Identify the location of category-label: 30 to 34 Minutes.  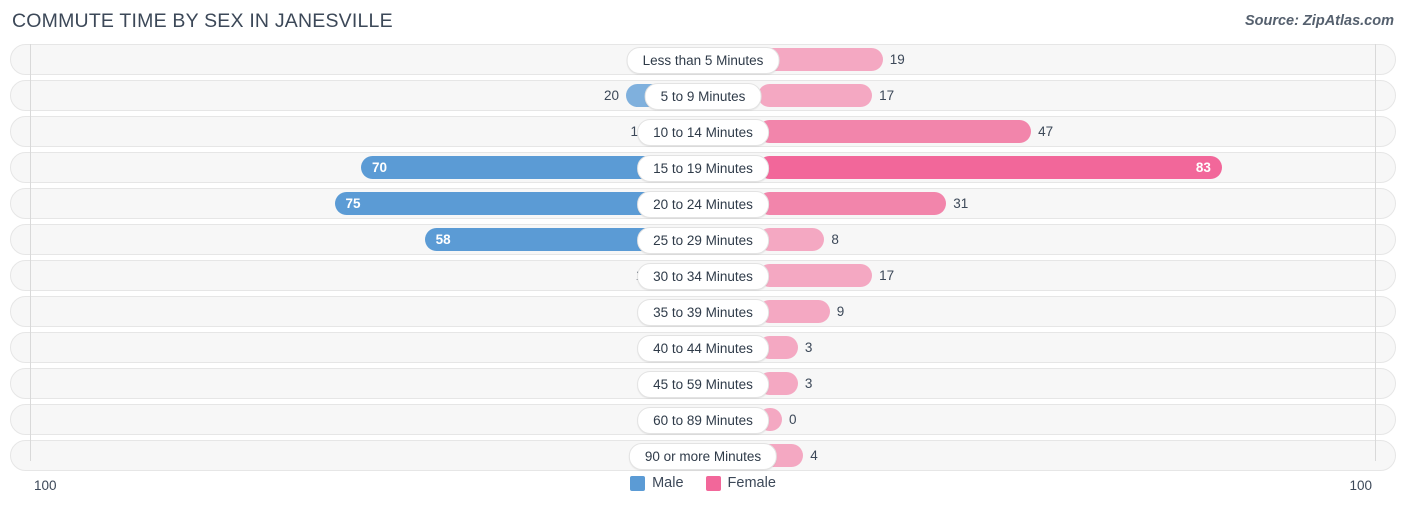
(703, 276).